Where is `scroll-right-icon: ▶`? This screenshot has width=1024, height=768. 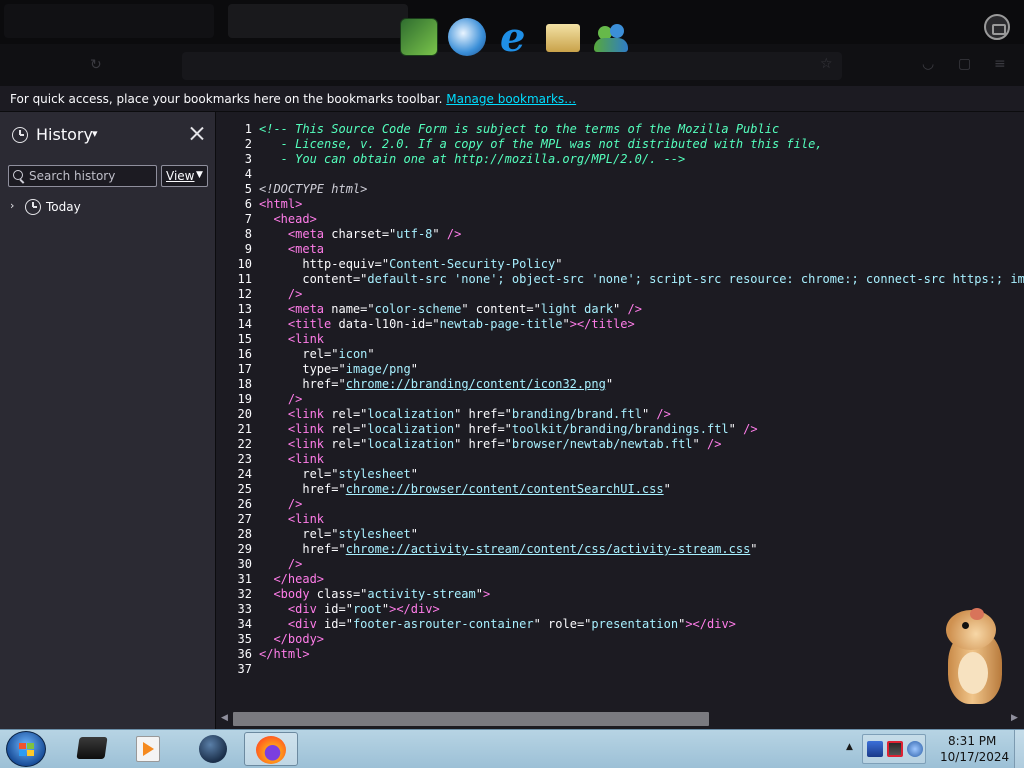
scroll-right-icon: ▶ is located at coordinates (1014, 718).